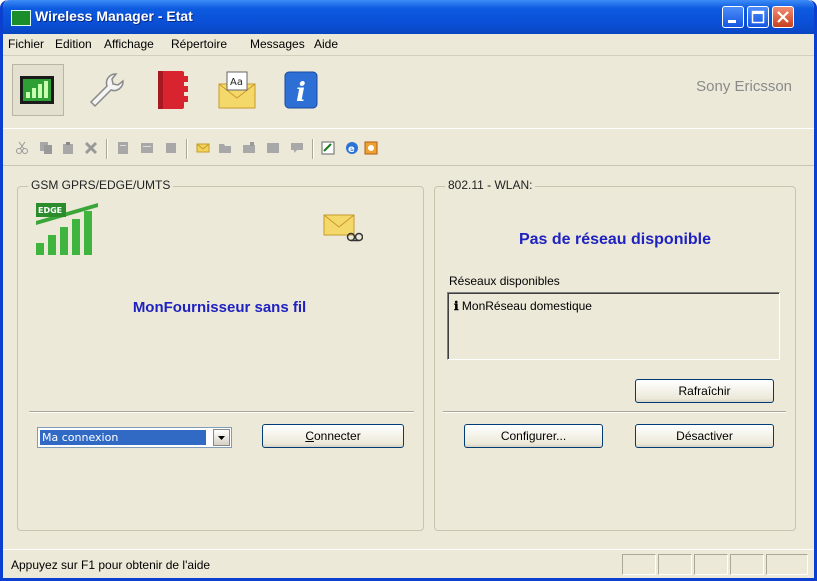 This screenshot has width=817, height=581. What do you see at coordinates (297, 148) in the screenshot?
I see `comment-icon` at bounding box center [297, 148].